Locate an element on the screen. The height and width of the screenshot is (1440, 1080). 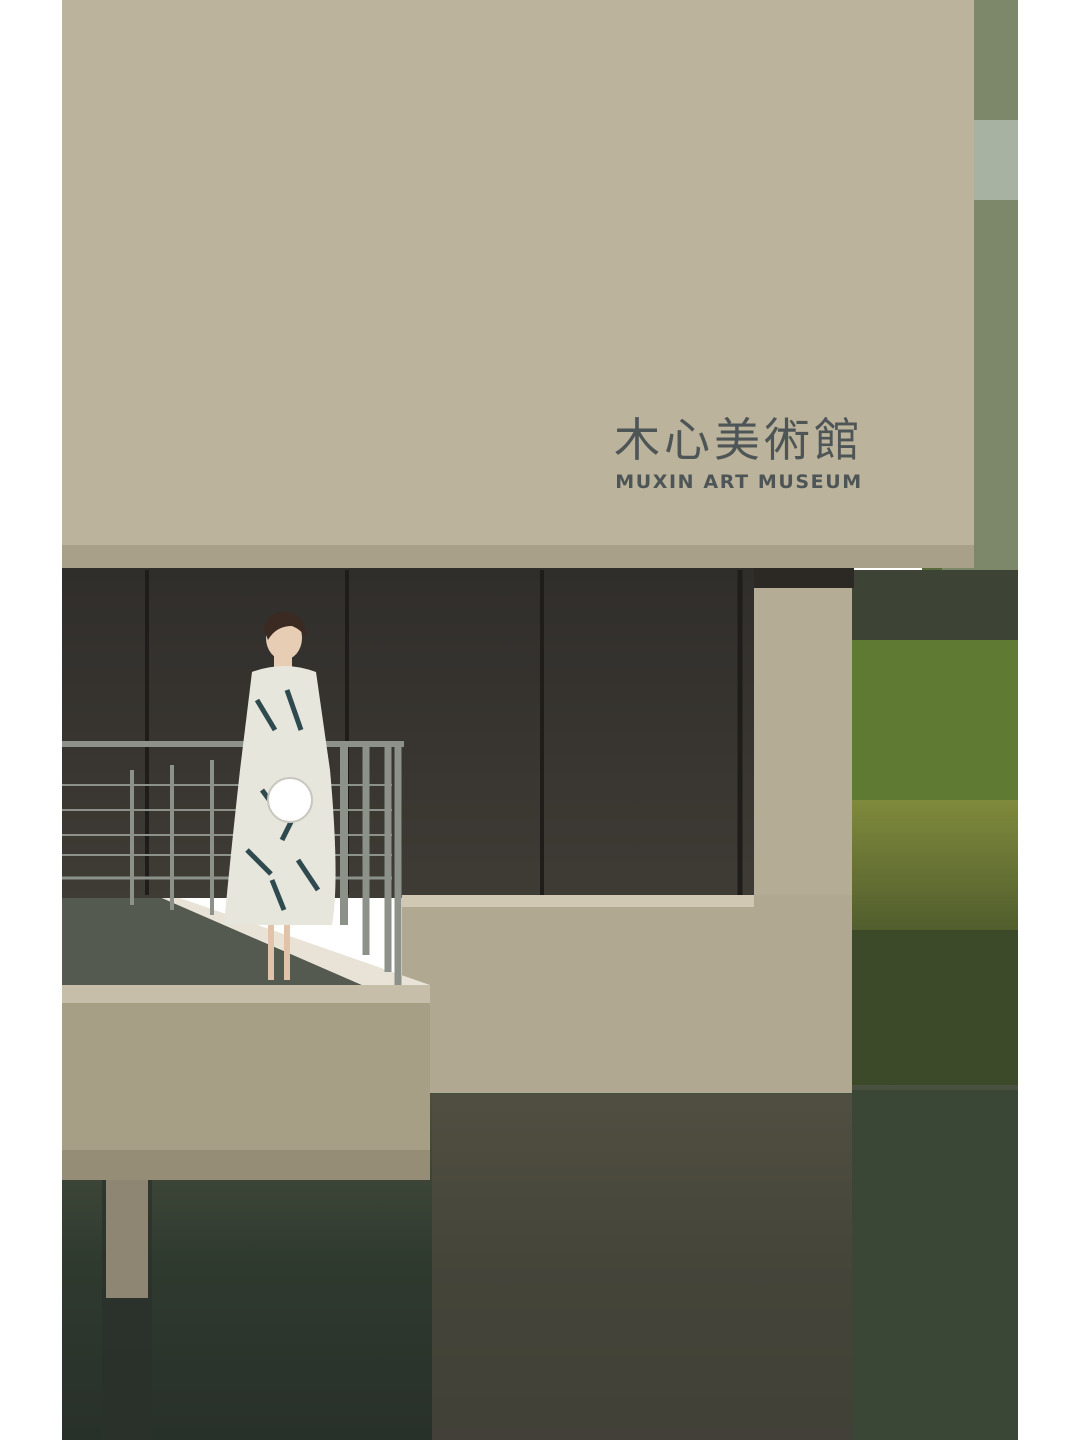
lower-wall is located at coordinates (627, 994).